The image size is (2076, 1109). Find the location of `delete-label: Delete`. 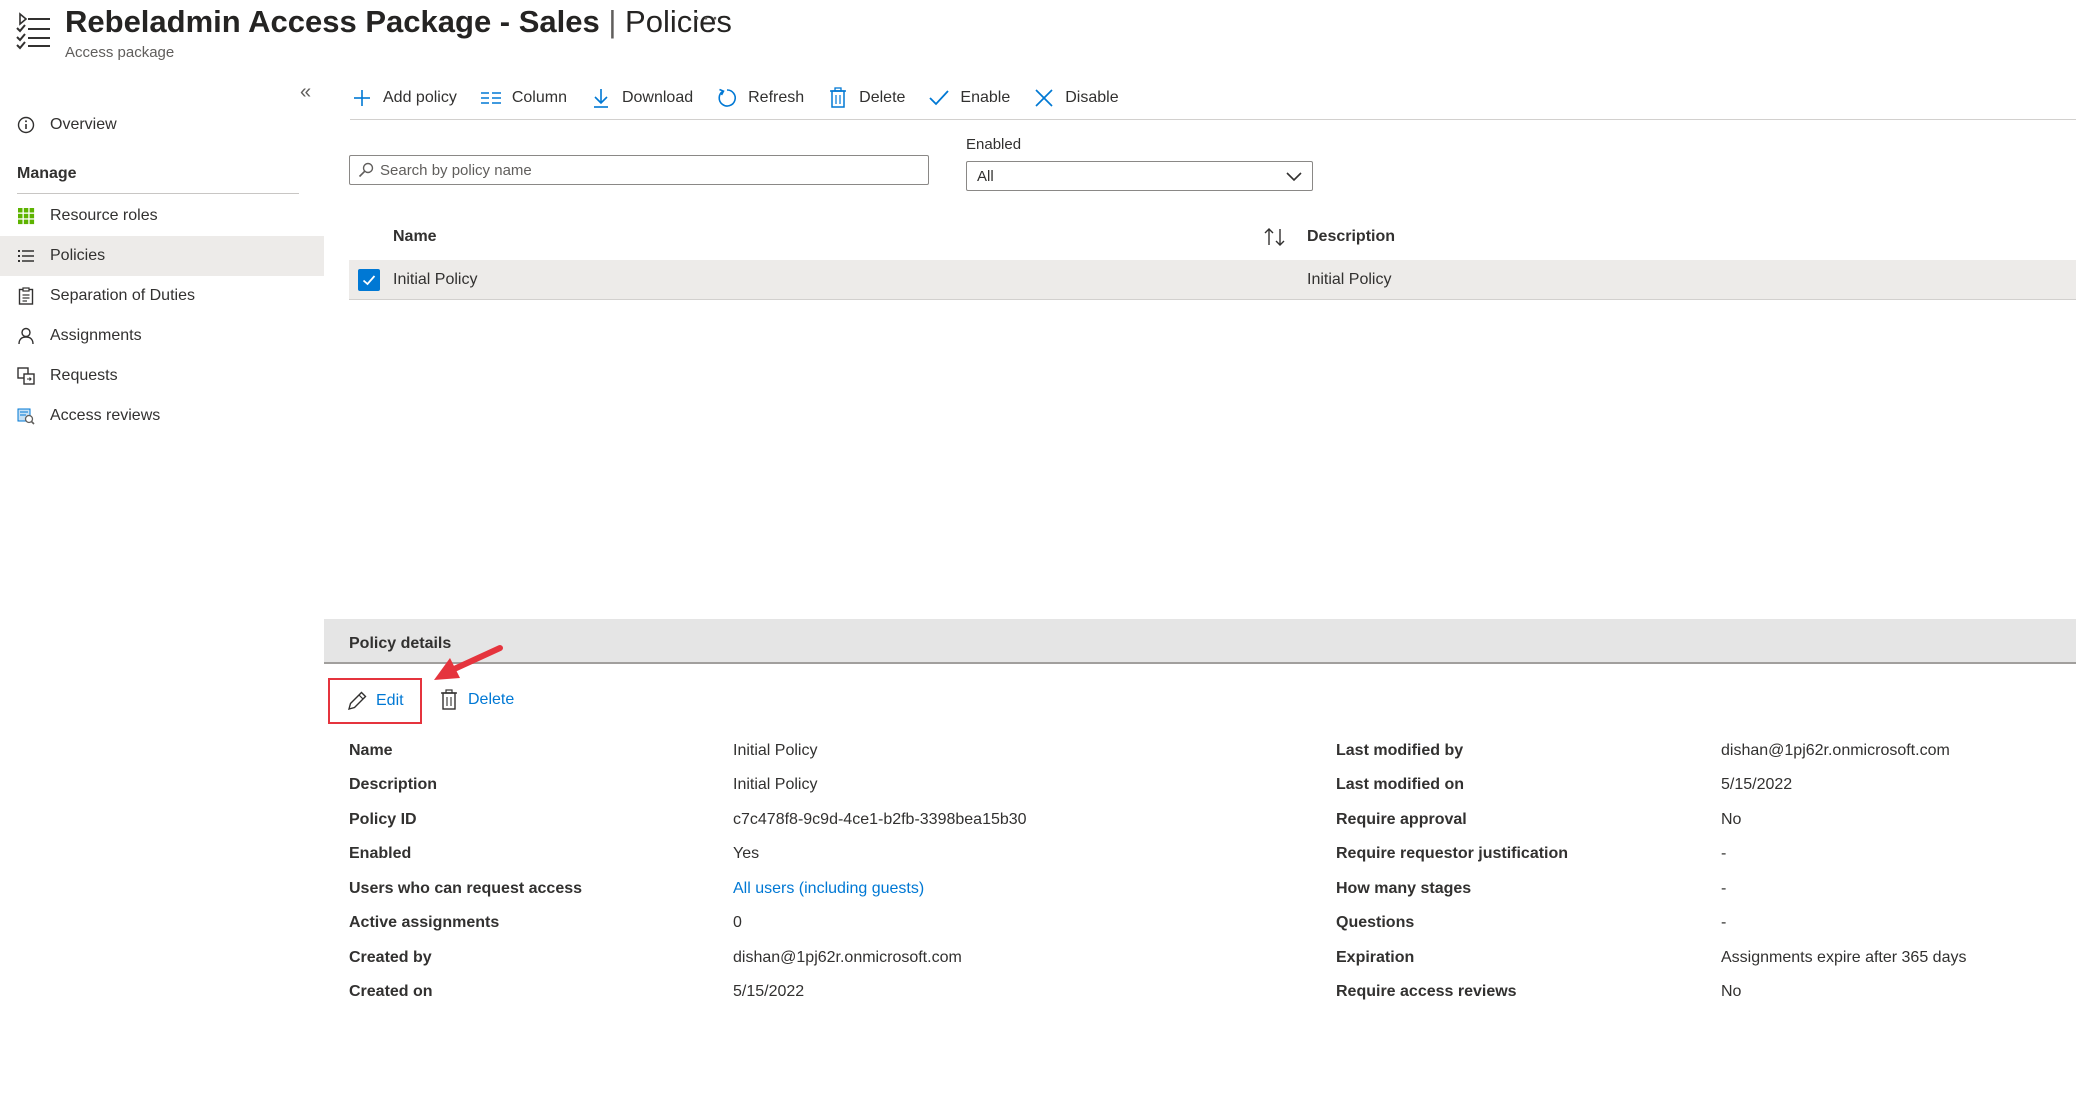

delete-label: Delete is located at coordinates (882, 97).